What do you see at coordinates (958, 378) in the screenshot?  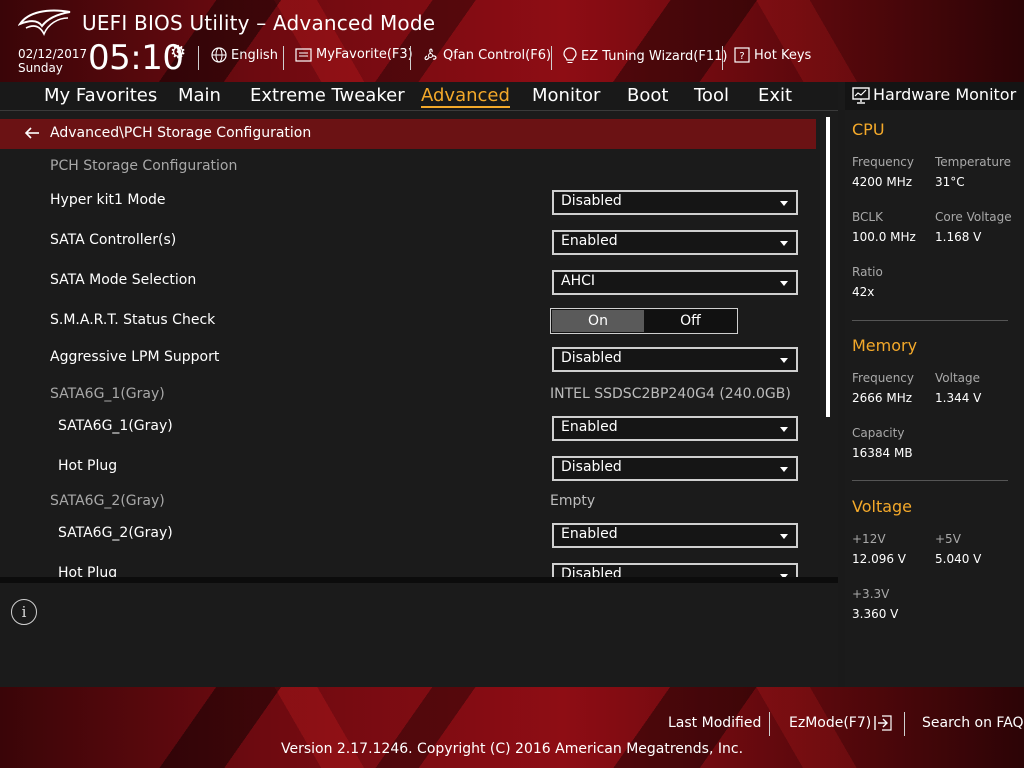 I see `memory-voltage-label: Voltage` at bounding box center [958, 378].